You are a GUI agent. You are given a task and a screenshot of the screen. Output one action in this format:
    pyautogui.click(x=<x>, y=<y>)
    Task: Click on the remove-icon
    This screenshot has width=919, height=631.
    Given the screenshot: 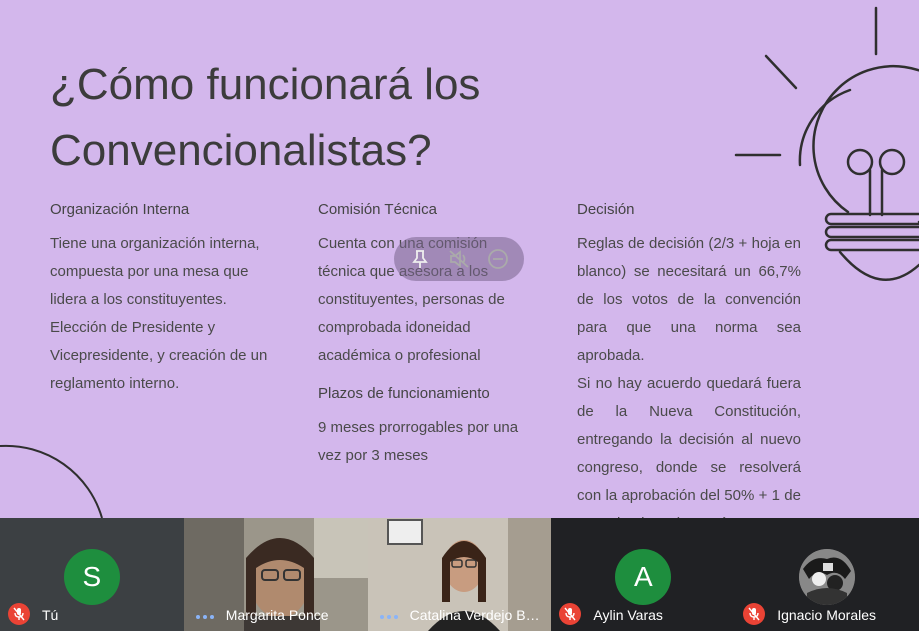 What is the action you would take?
    pyautogui.click(x=498, y=259)
    